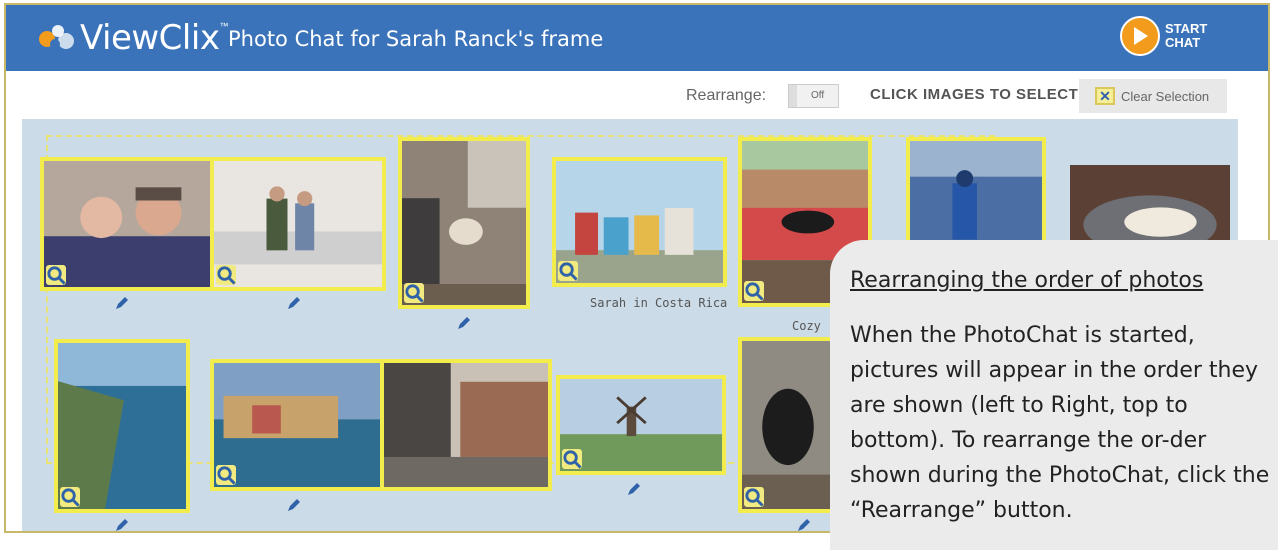  Describe the element at coordinates (464, 223) in the screenshot. I see `photo-dog-on-floor` at that location.